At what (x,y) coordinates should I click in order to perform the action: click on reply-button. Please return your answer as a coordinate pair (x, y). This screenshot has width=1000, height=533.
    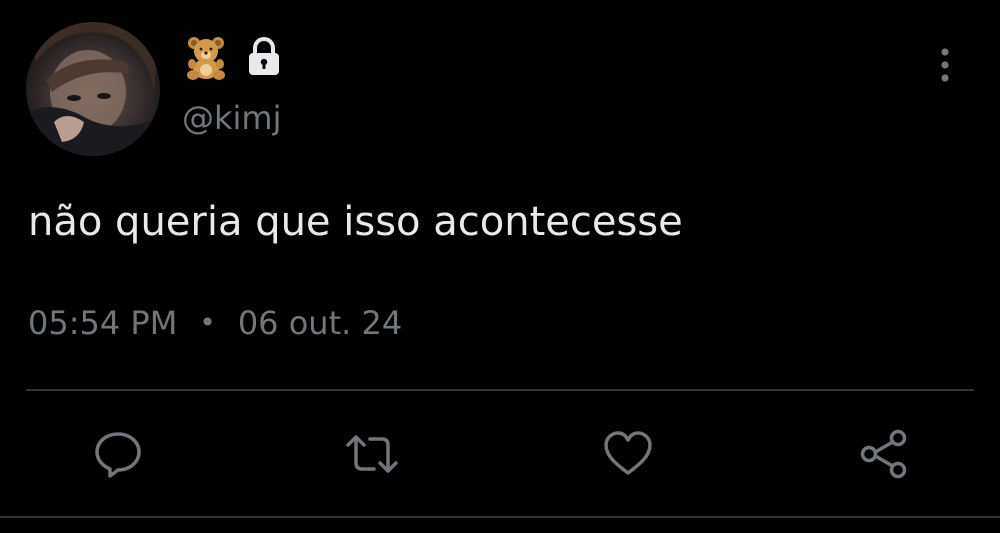
    Looking at the image, I should click on (118, 454).